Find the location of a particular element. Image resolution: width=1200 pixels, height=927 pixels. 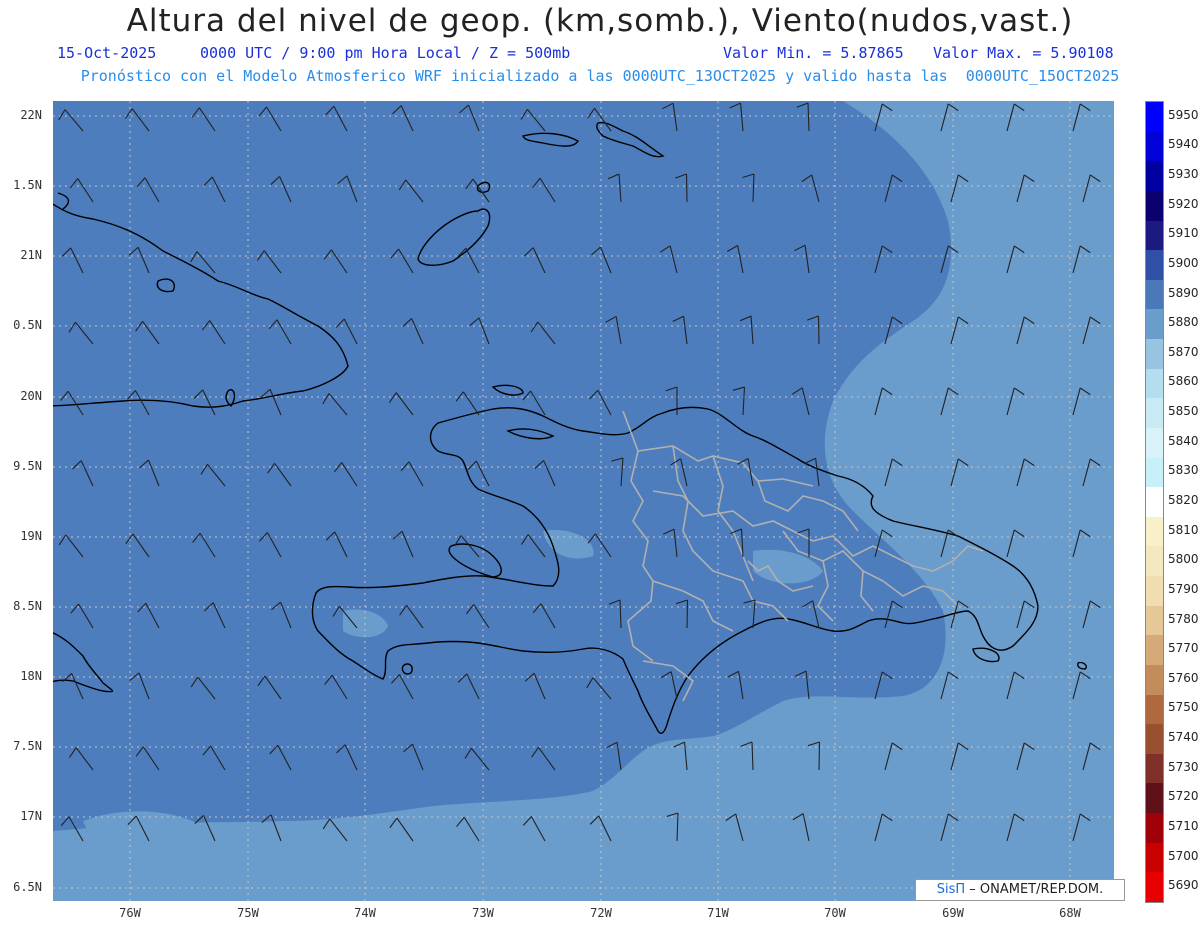

color-scale-label: 5950 is located at coordinates (1183, 114).